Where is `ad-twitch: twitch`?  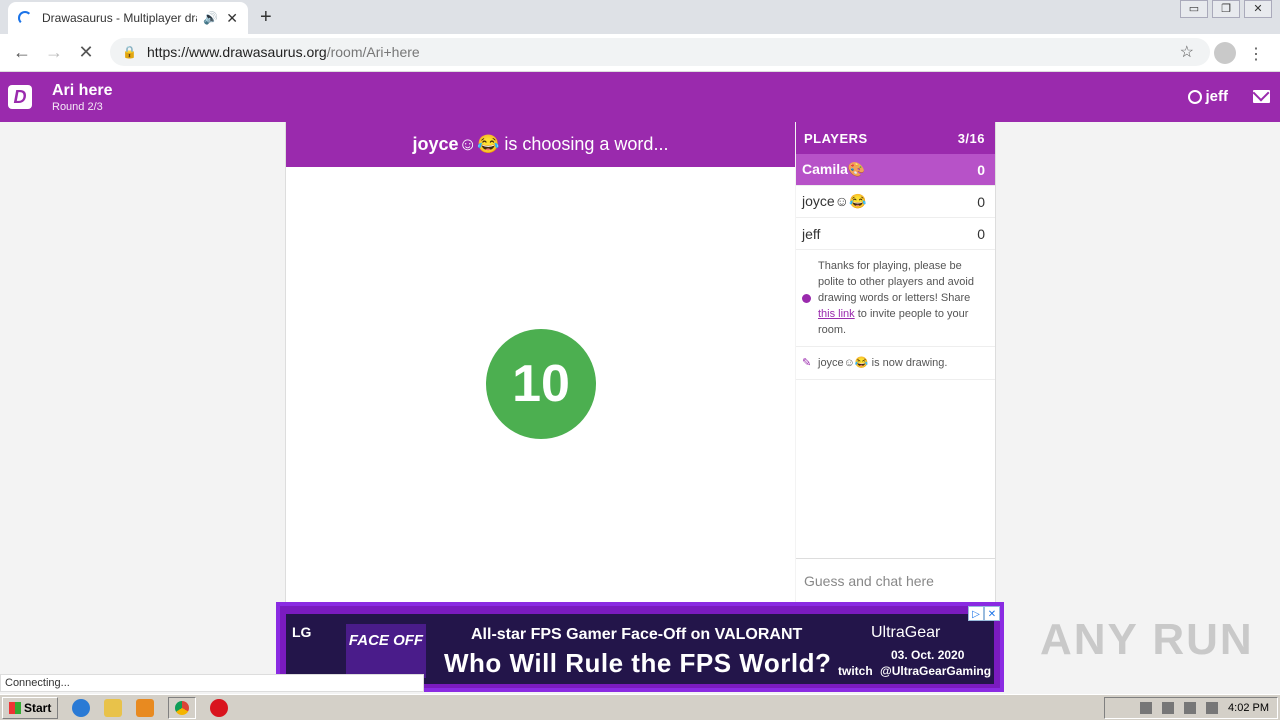
ad-twitch: twitch is located at coordinates (855, 671).